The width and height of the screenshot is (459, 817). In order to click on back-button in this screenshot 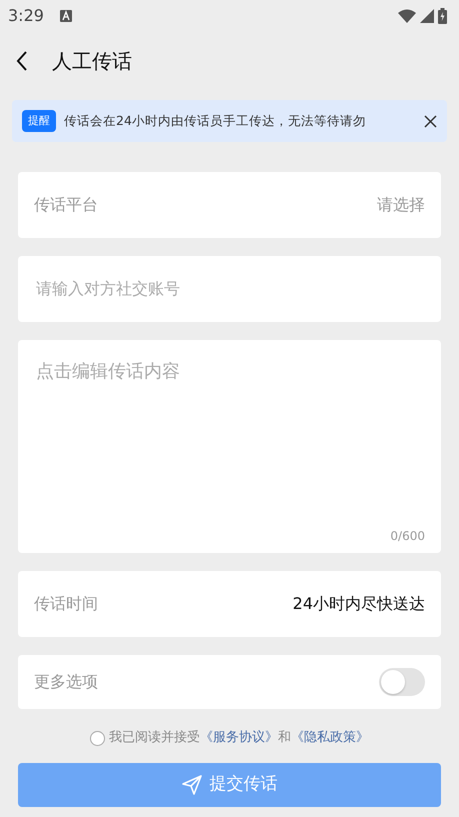, I will do `click(22, 61)`.